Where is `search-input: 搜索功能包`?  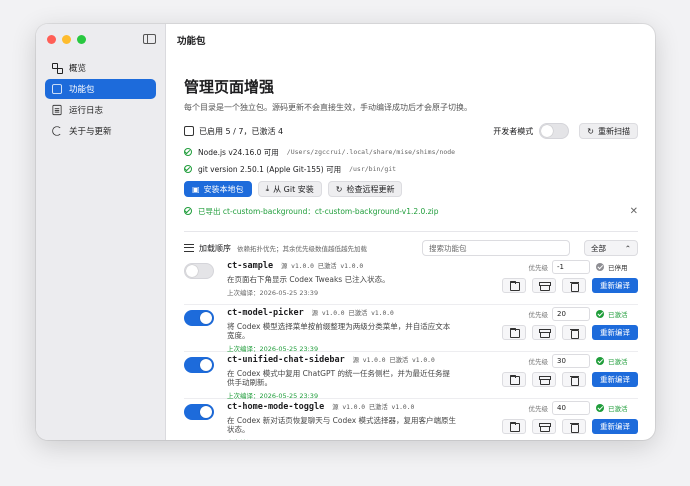 search-input: 搜索功能包 is located at coordinates (496, 248).